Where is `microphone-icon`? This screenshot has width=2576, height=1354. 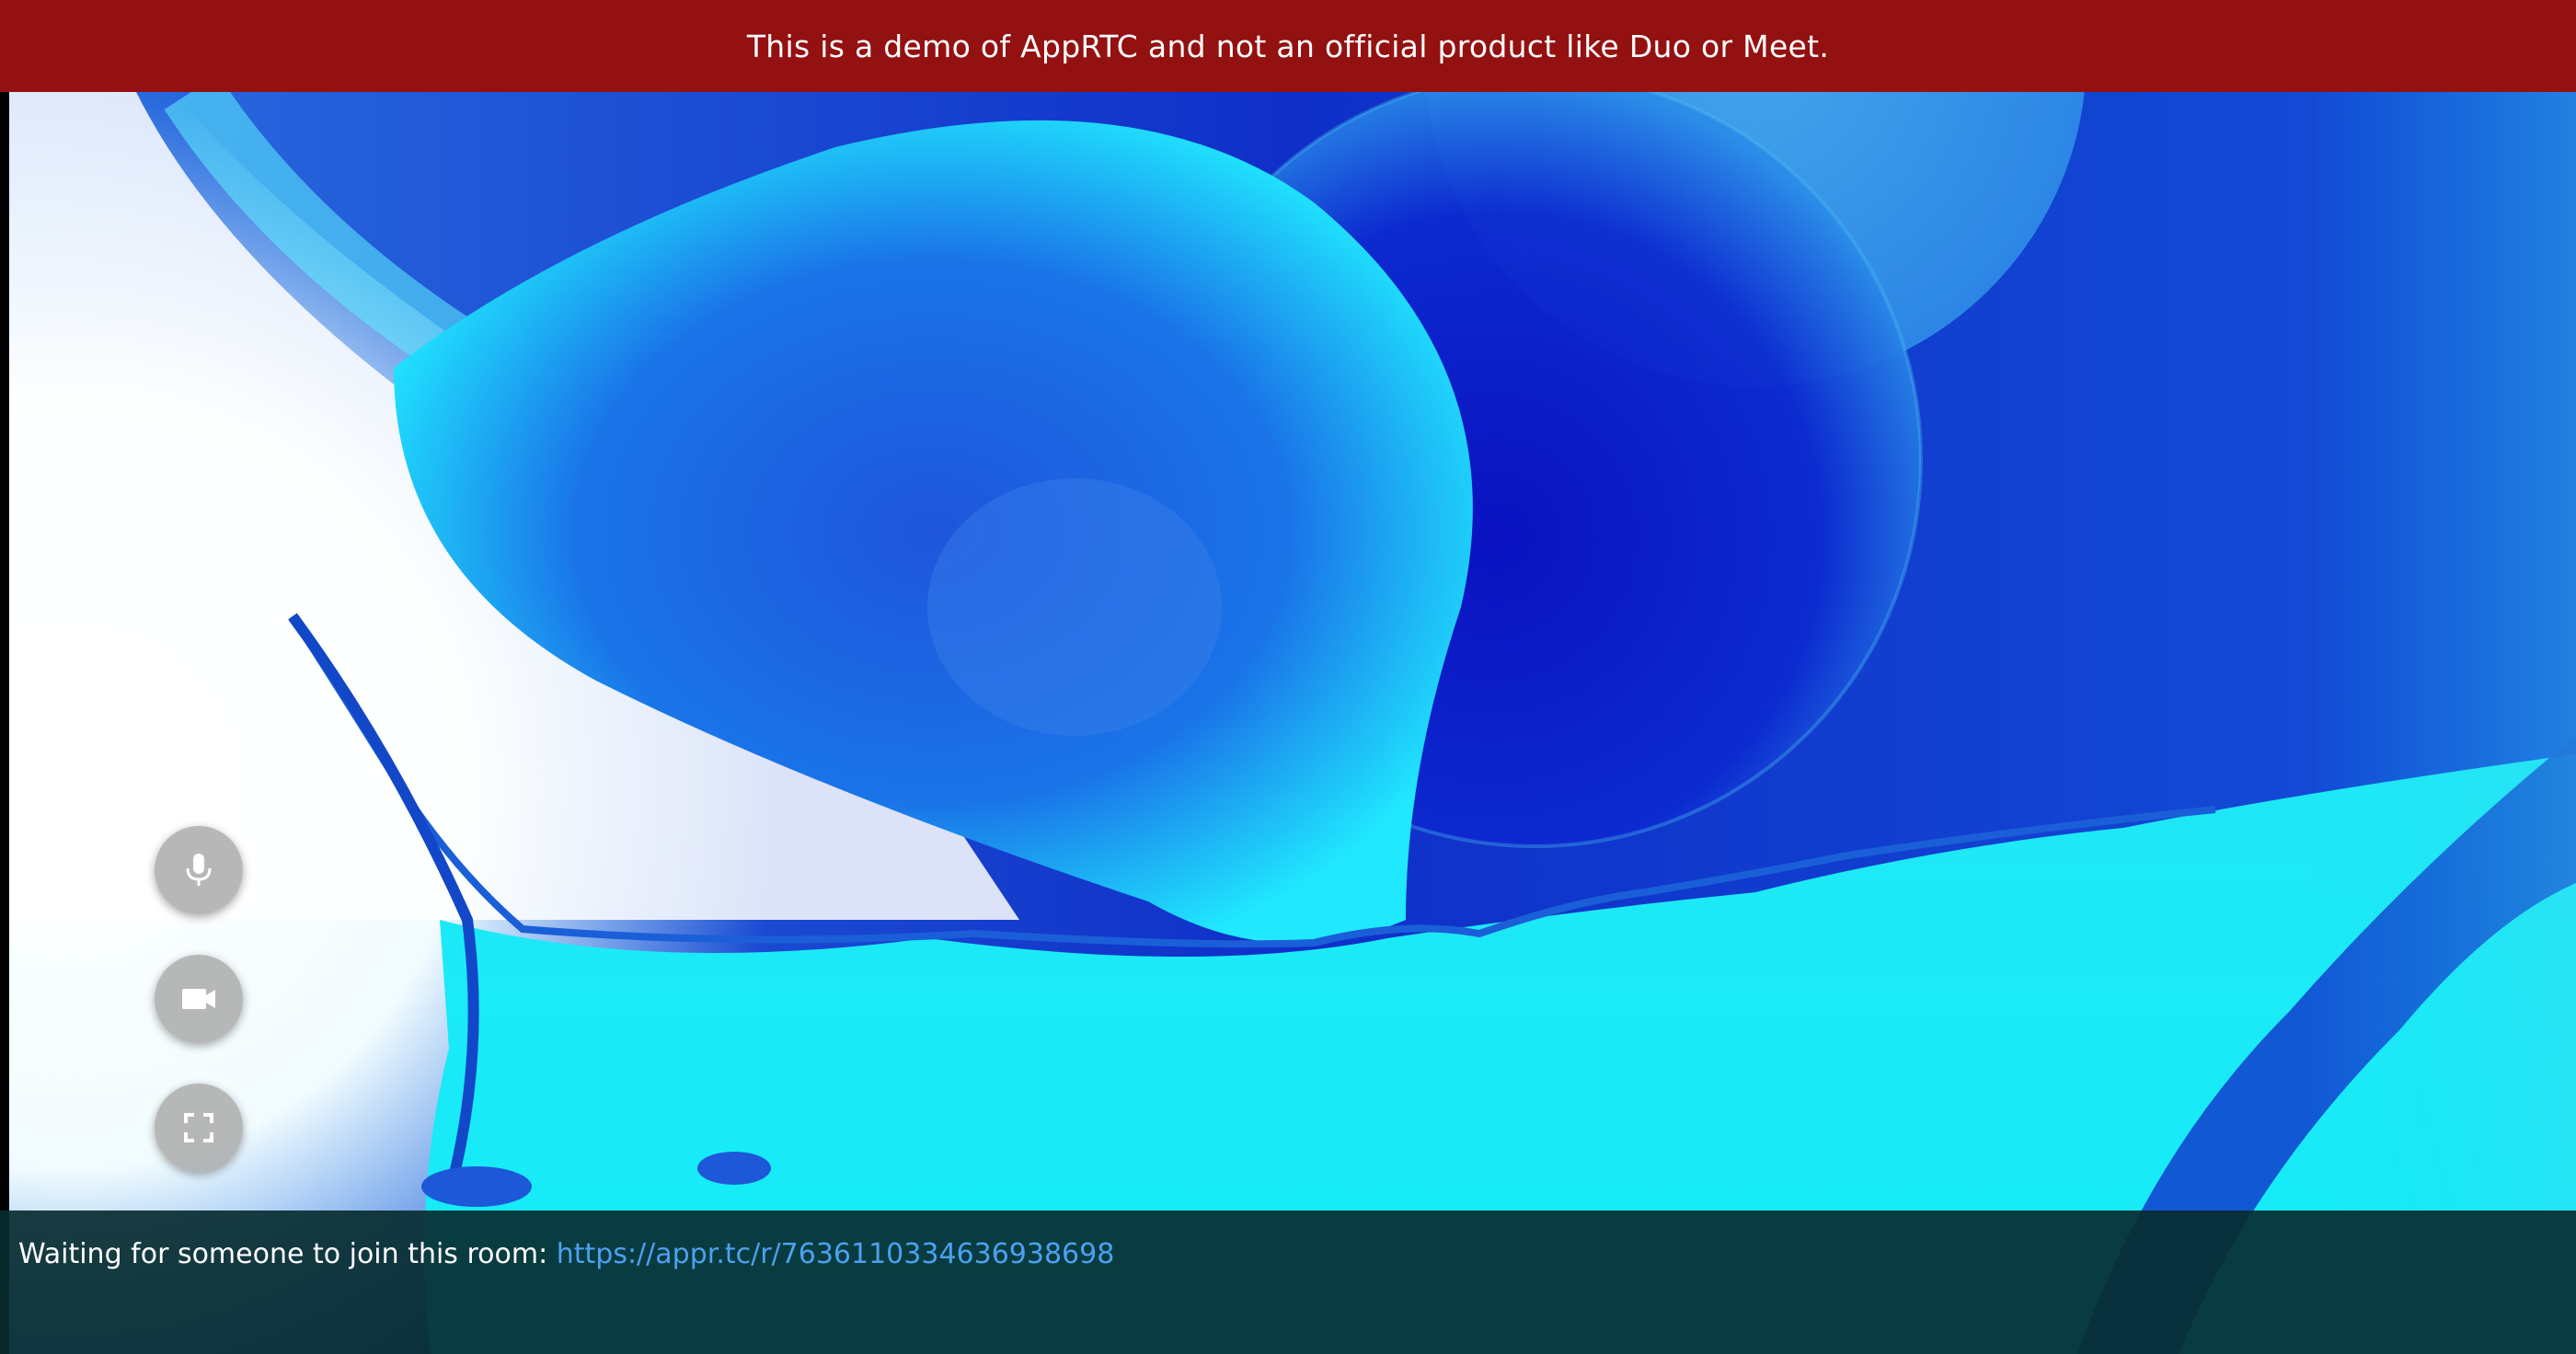
microphone-icon is located at coordinates (199, 870).